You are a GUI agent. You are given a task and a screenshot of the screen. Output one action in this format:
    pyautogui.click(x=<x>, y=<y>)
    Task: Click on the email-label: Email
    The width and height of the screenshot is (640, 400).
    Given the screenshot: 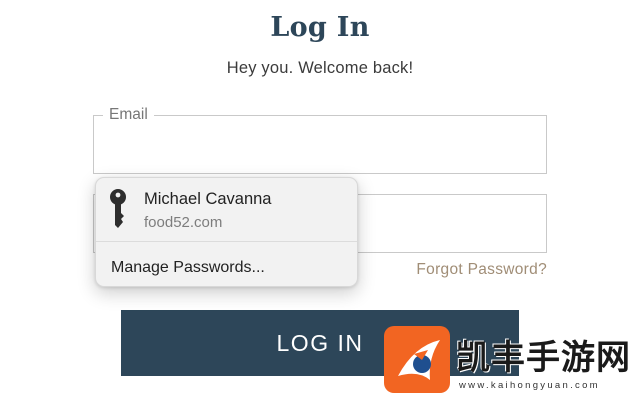 What is the action you would take?
    pyautogui.click(x=128, y=115)
    